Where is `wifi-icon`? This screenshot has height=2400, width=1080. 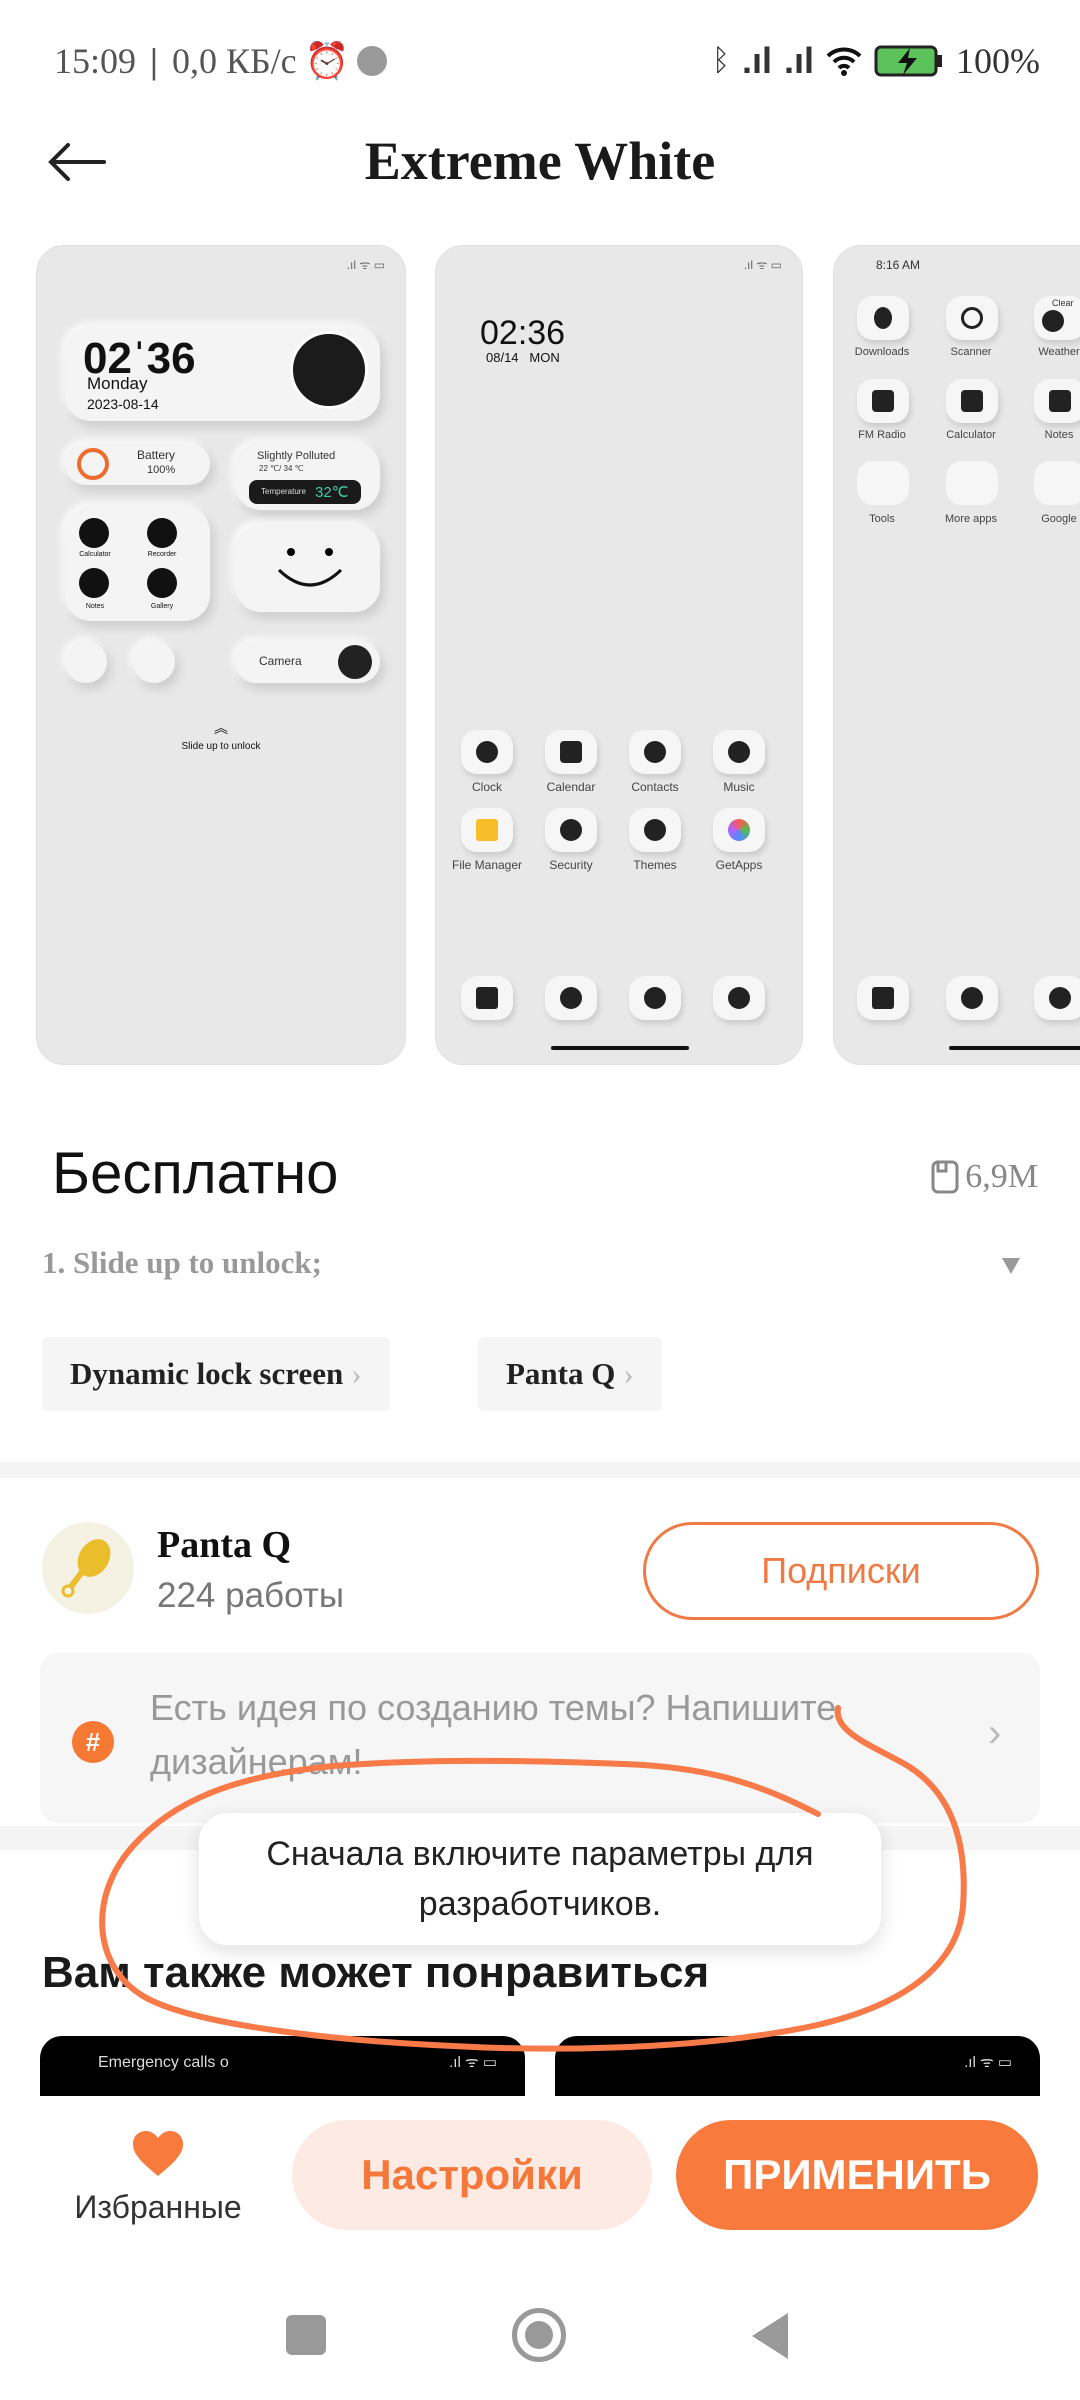 wifi-icon is located at coordinates (844, 61).